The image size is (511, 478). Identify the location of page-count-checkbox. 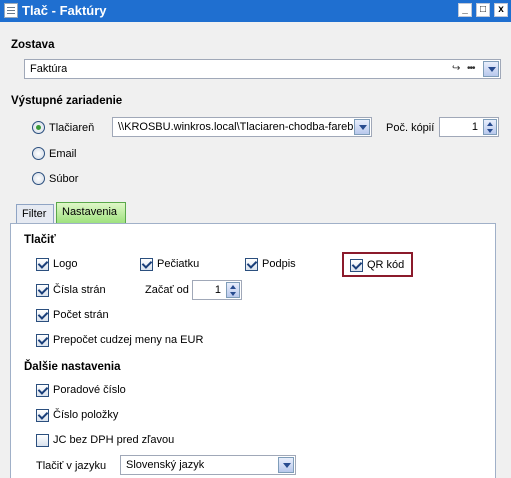
(42, 315).